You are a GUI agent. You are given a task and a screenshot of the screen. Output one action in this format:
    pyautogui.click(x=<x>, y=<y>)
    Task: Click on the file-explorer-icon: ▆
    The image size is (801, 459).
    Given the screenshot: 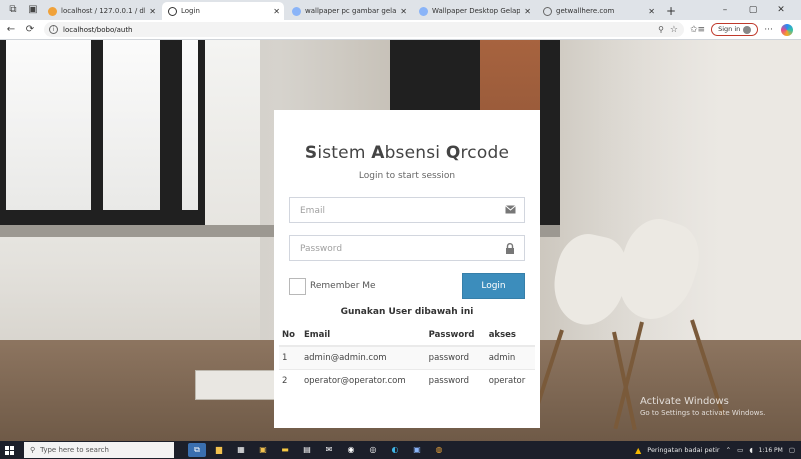 What is the action you would take?
    pyautogui.click(x=219, y=450)
    